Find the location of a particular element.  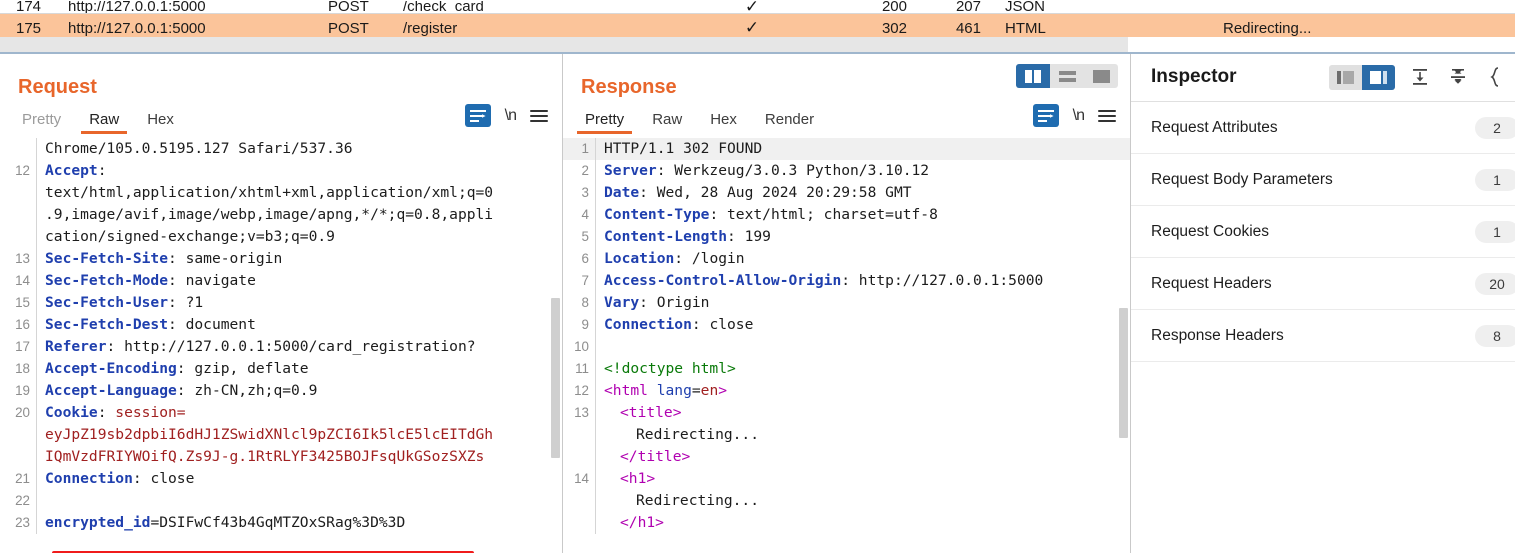

expand-all-icon is located at coordinates (1458, 77).